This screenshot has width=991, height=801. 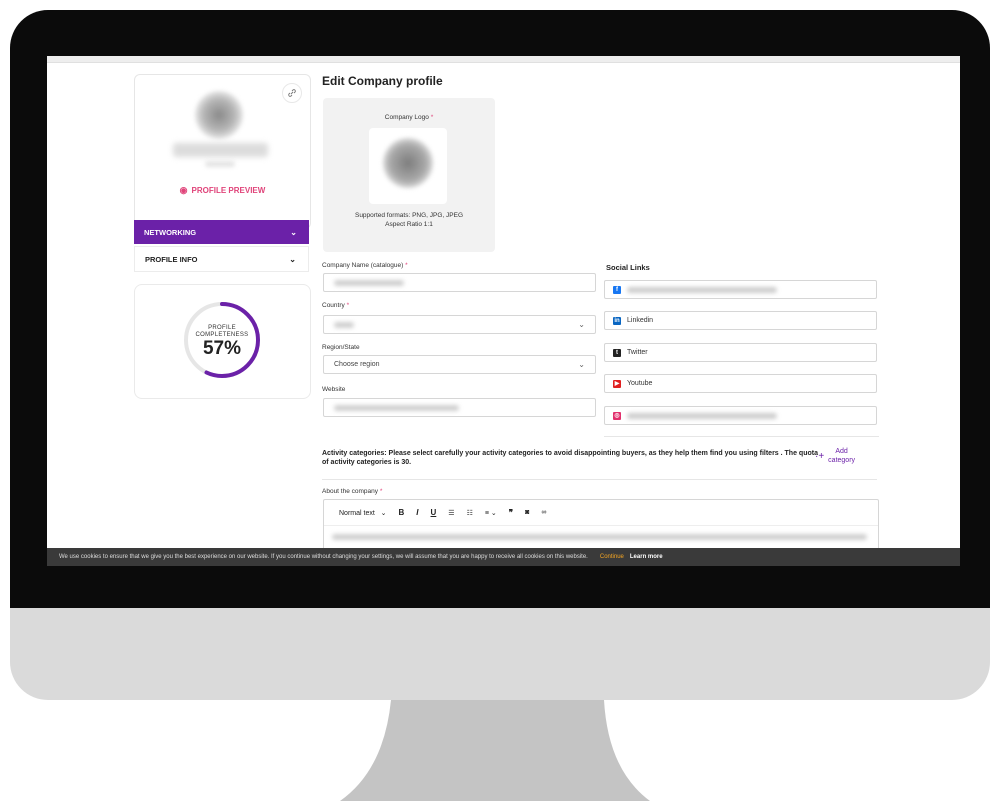 I want to click on twitter-icon: t, so click(x=617, y=352).